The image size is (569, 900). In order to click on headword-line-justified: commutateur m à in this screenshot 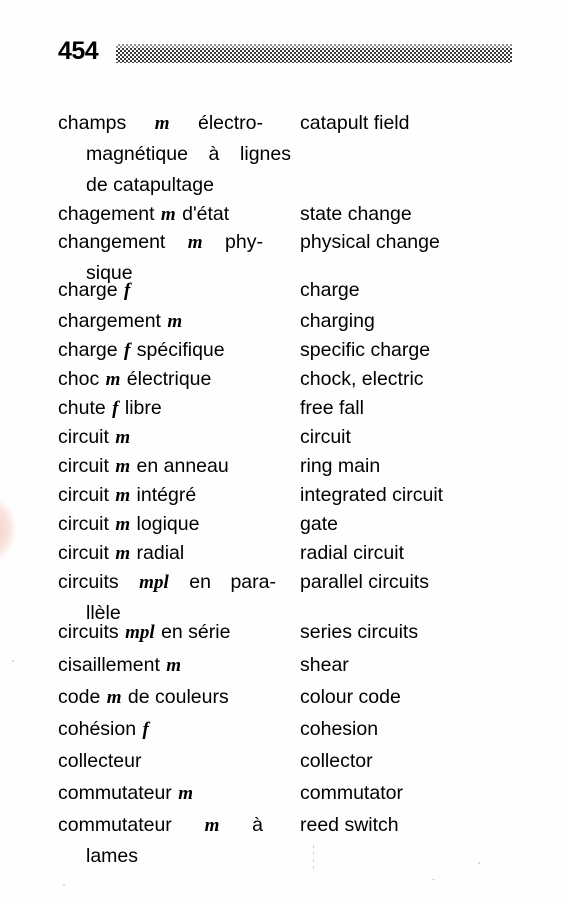, I will do `click(160, 825)`.